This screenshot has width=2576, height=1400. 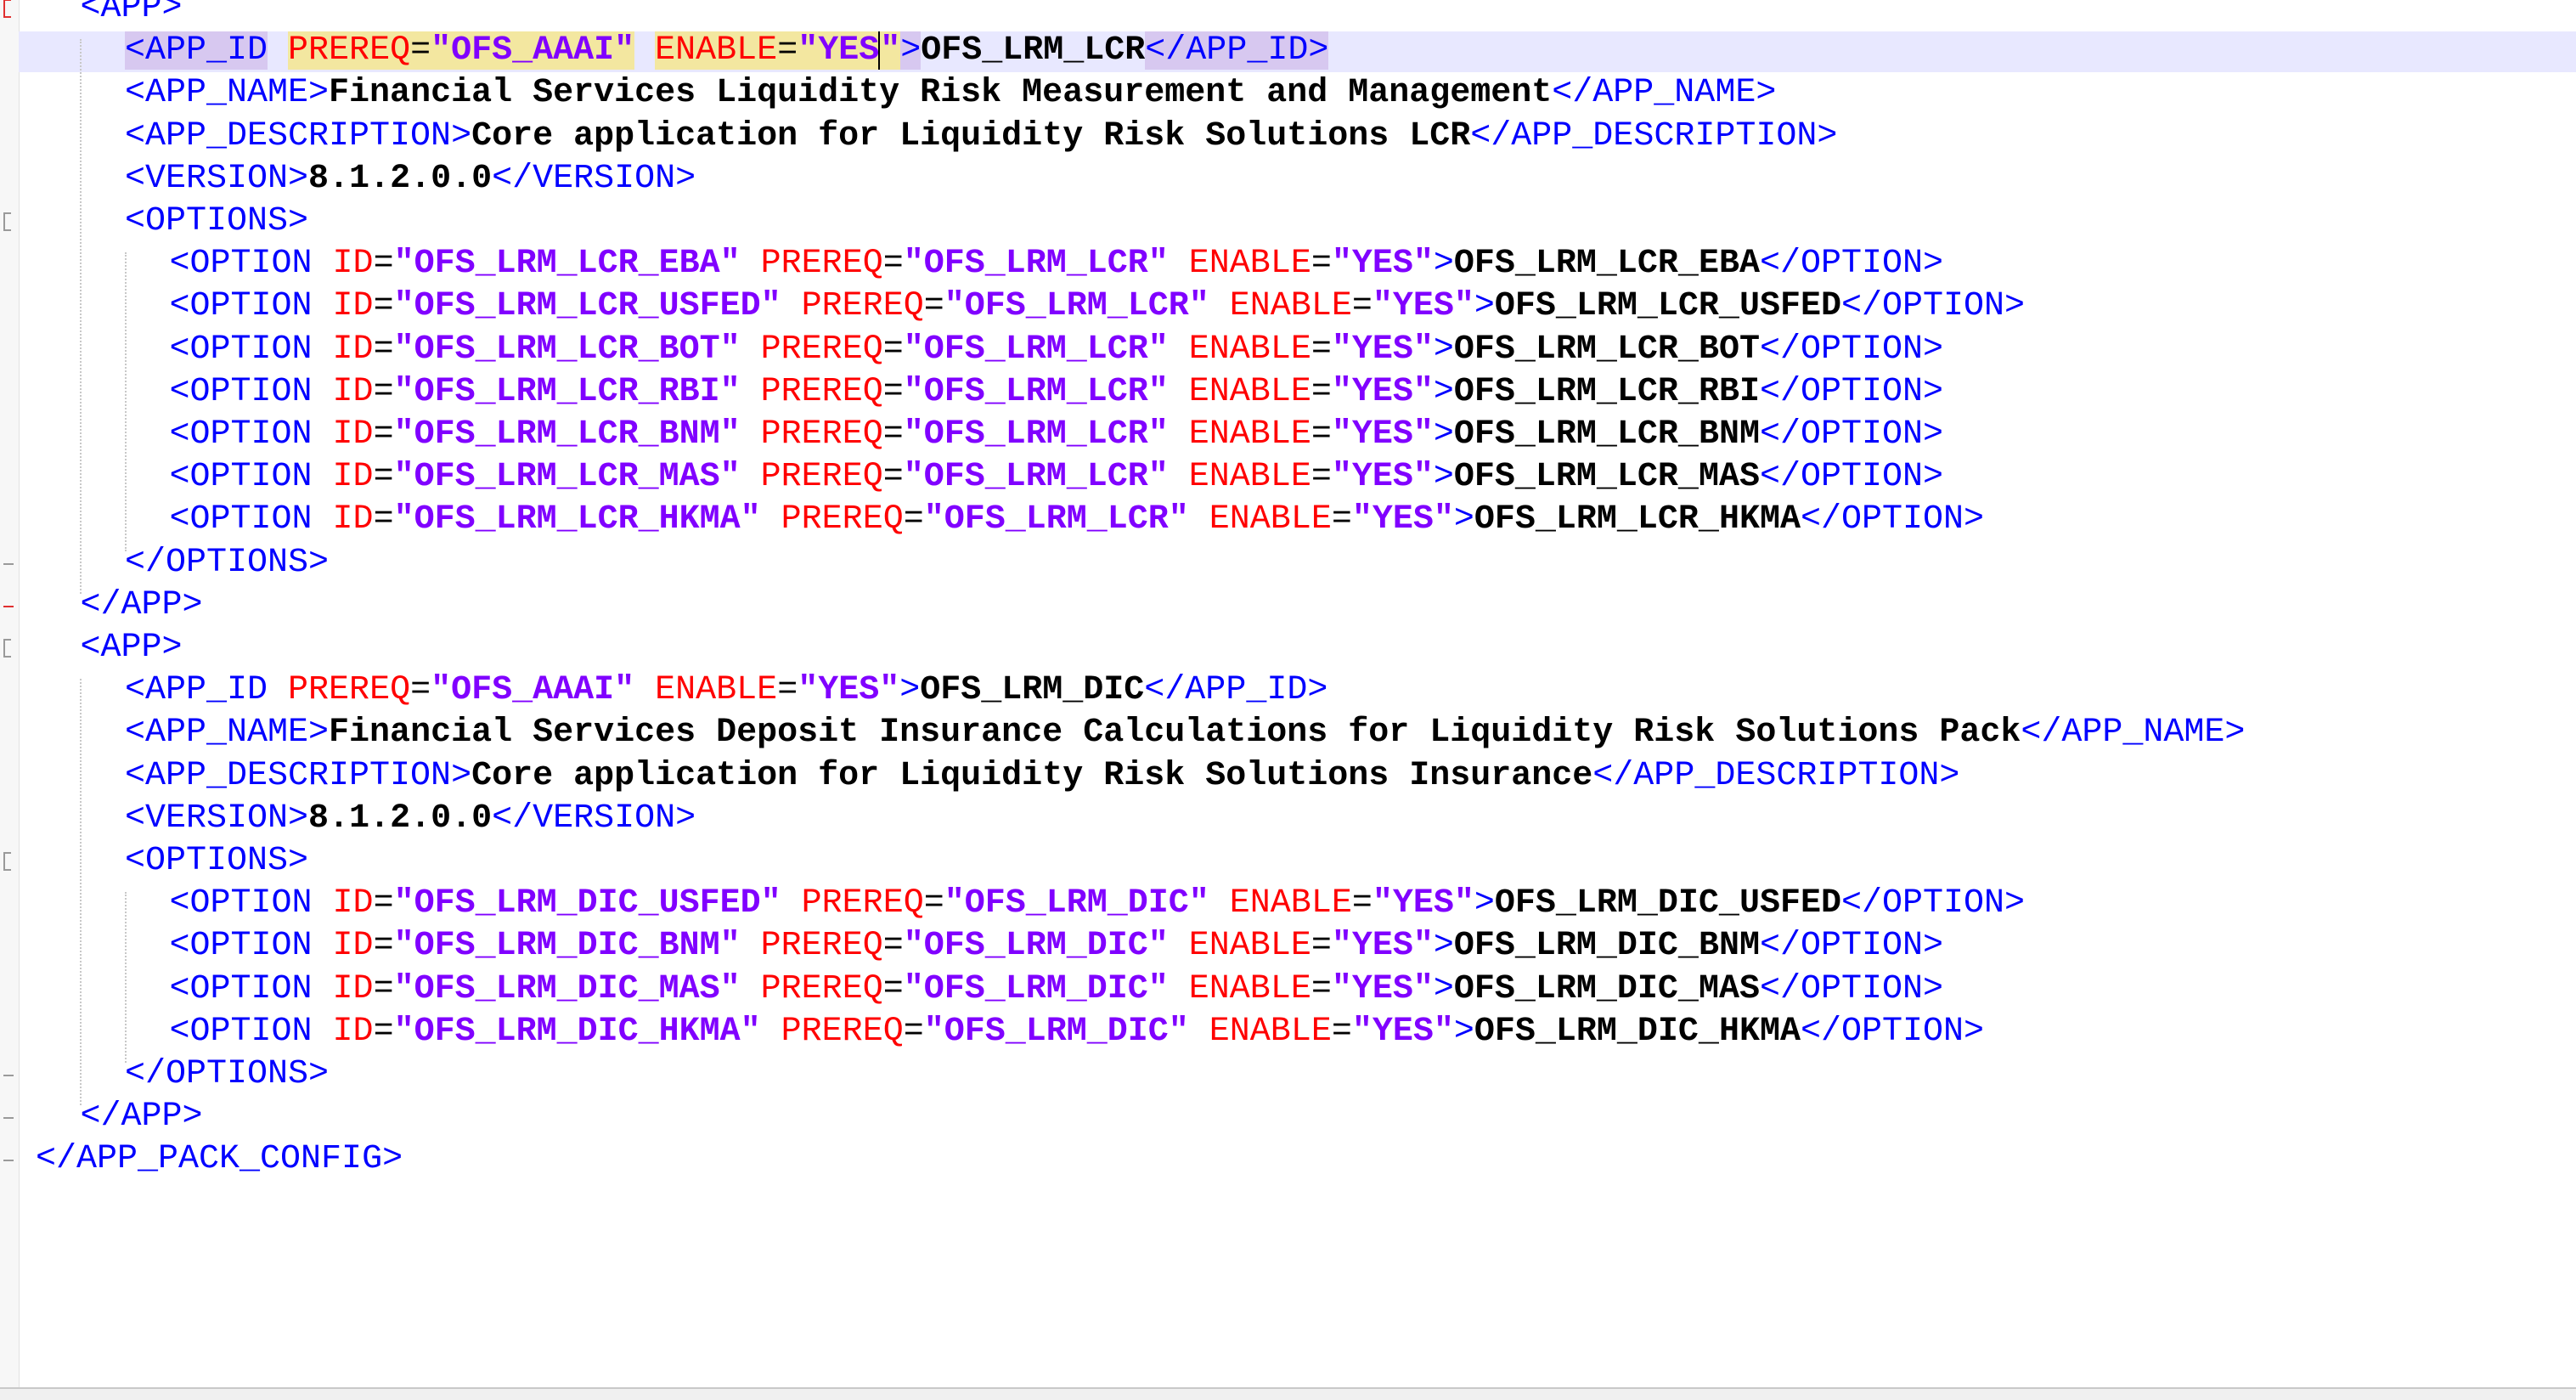 I want to click on fold-margin, so click(x=10, y=693).